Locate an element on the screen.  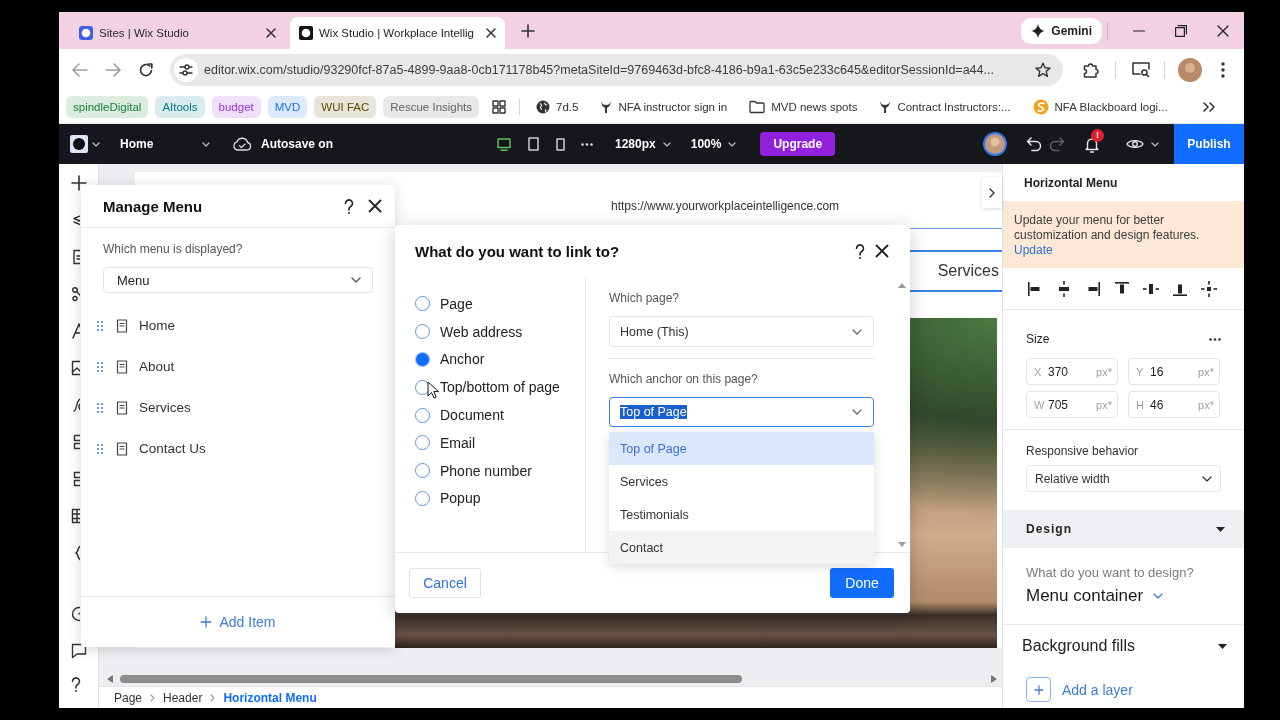
dropdown-option: Contact is located at coordinates (741, 547).